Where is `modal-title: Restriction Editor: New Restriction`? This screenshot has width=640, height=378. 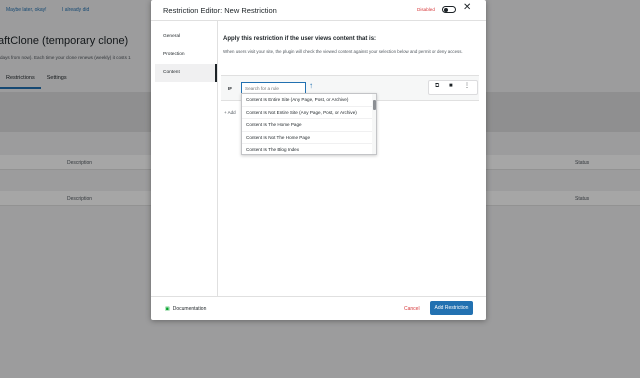
modal-title: Restriction Editor: New Restriction is located at coordinates (220, 10).